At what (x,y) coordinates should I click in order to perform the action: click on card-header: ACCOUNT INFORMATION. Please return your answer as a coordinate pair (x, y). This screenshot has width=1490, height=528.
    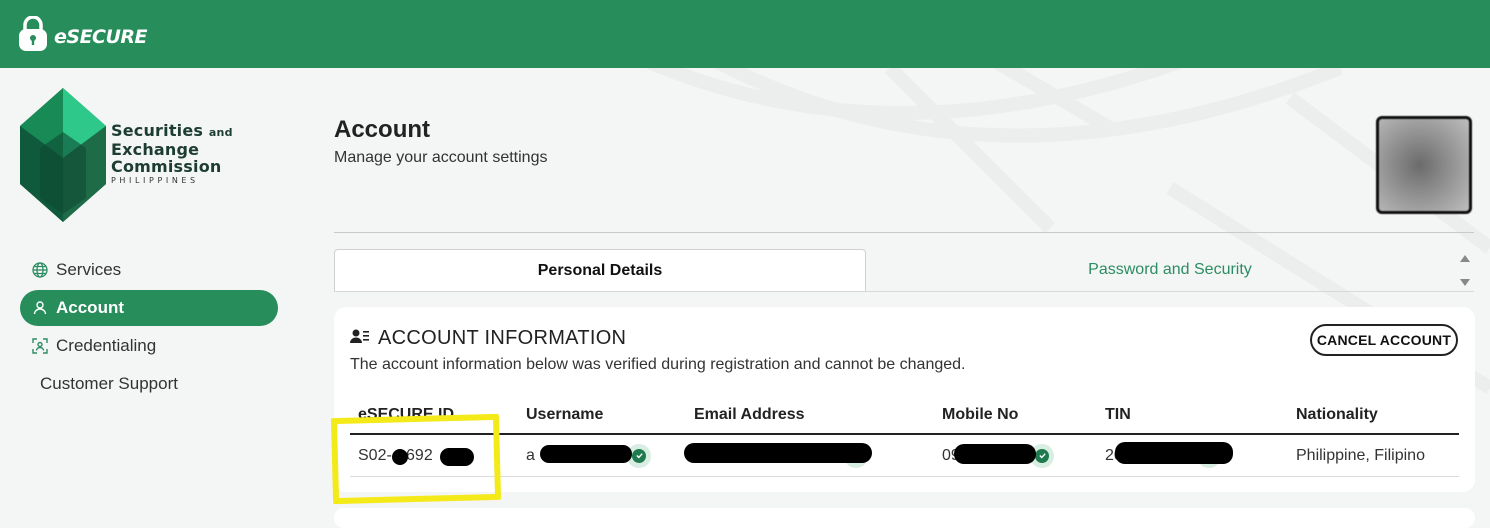
    Looking at the image, I should click on (488, 338).